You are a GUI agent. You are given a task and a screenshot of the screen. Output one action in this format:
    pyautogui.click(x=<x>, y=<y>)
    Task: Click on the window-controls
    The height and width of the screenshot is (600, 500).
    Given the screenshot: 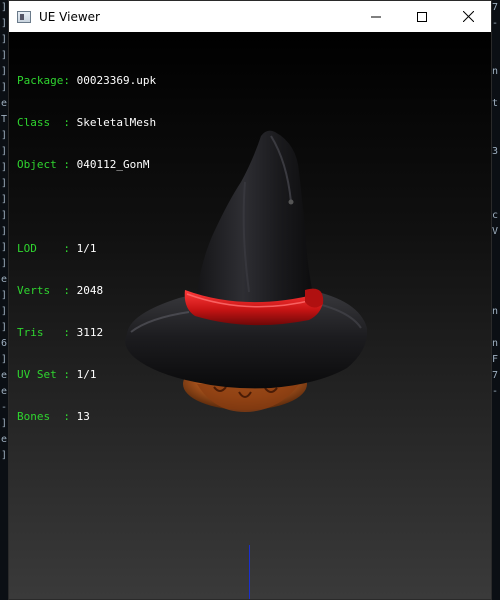 What is the action you would take?
    pyautogui.click(x=422, y=16)
    